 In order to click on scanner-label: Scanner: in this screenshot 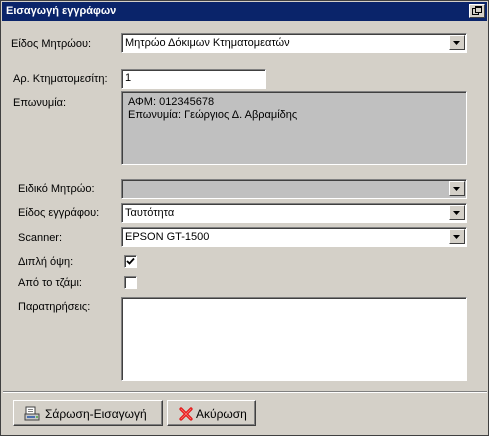, I will do `click(40, 238)`.